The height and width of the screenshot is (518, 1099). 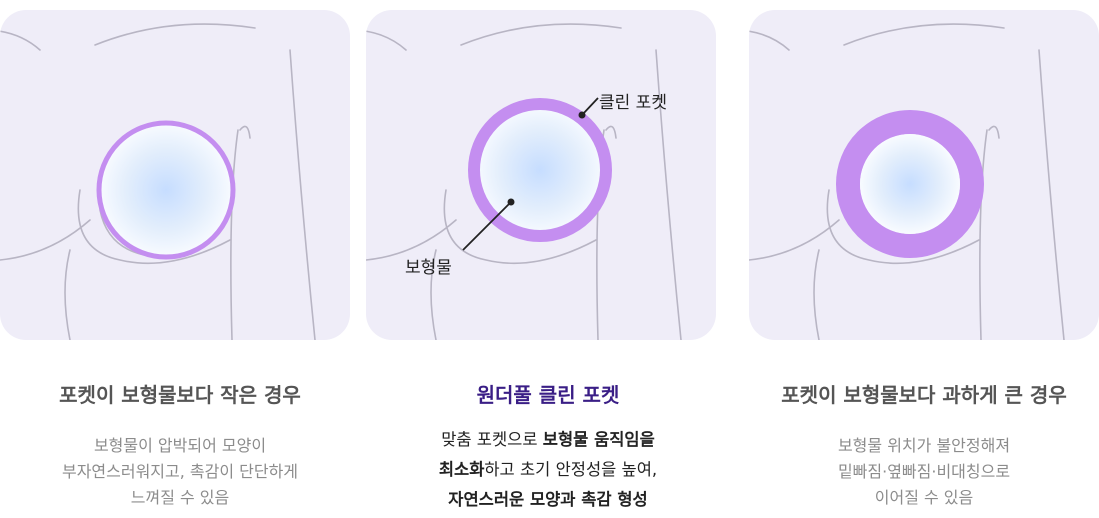 I want to click on pocket-label: 클린 포켓, so click(x=633, y=103).